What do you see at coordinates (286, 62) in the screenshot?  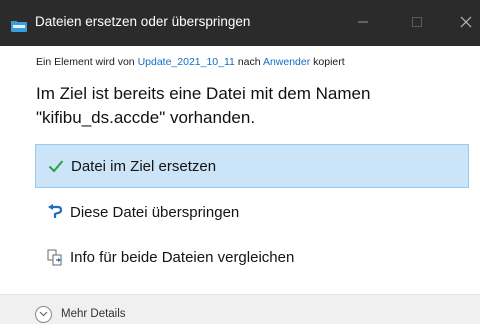 I see `destination-folder-link: Anwender` at bounding box center [286, 62].